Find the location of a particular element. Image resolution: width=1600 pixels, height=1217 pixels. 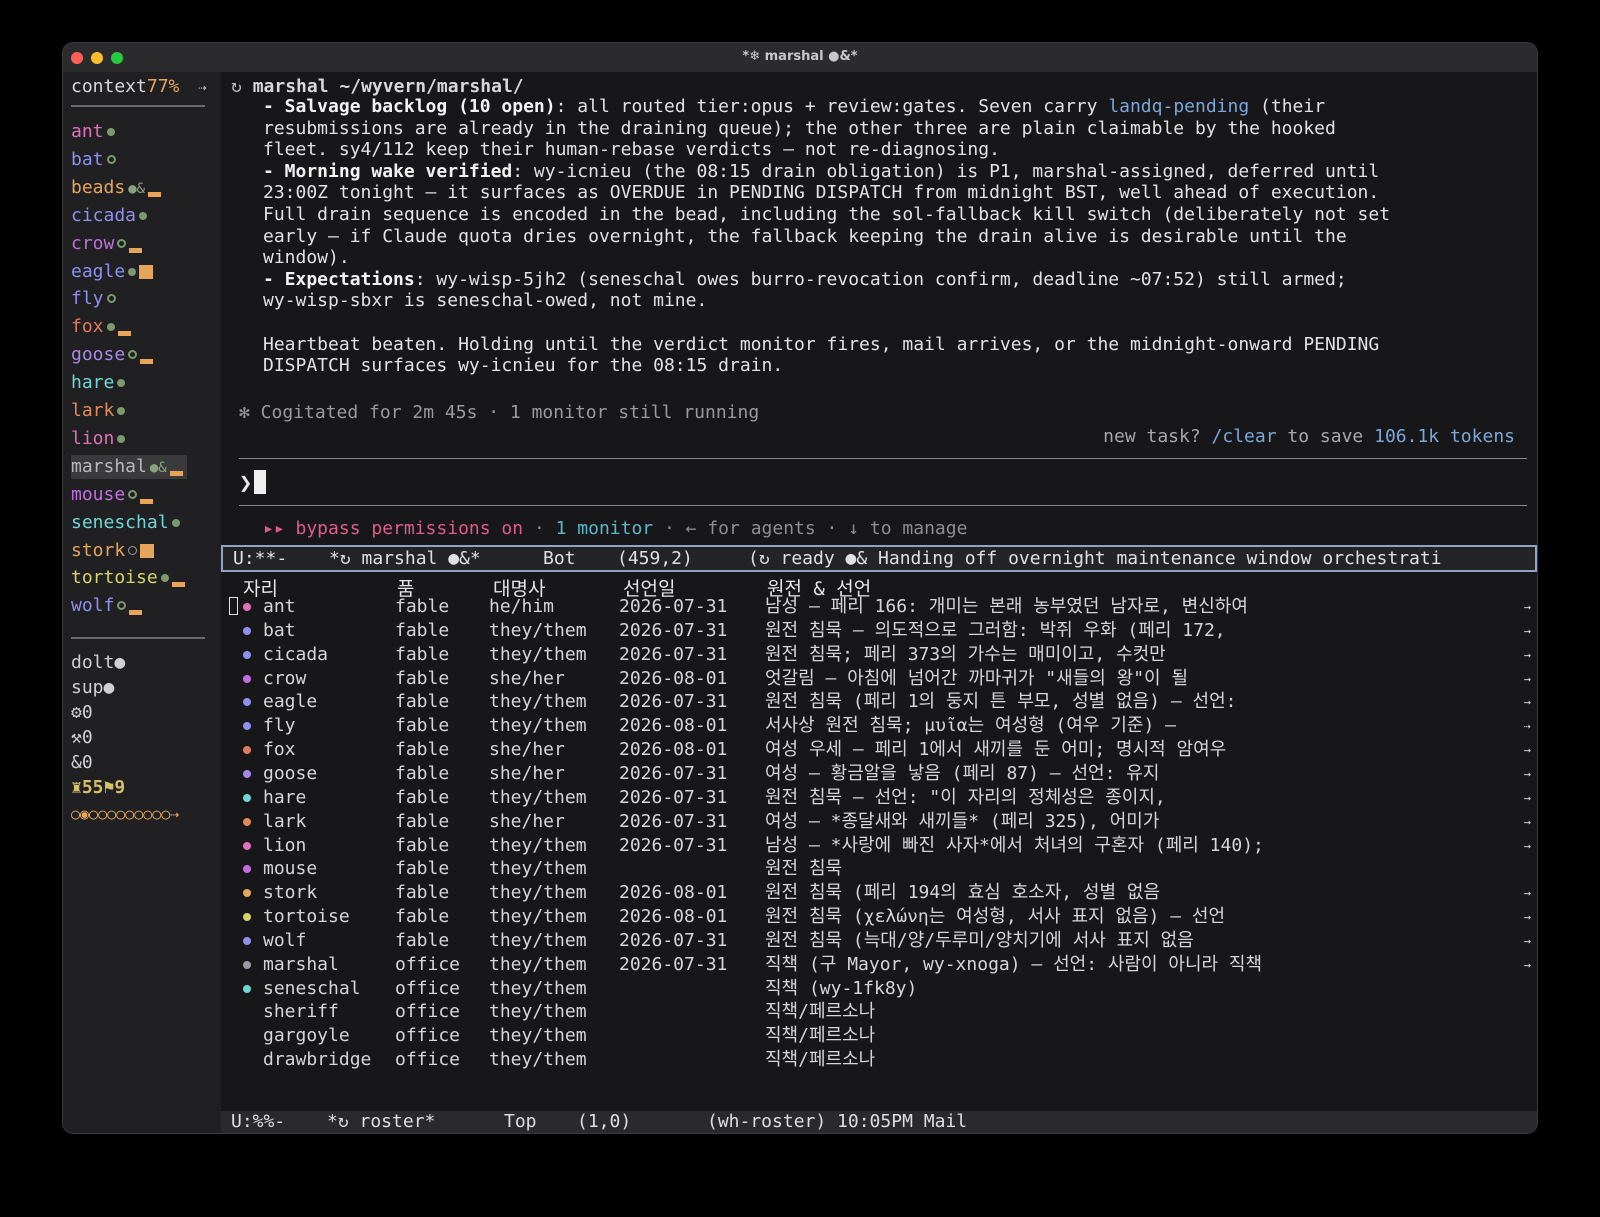

rook-flag-counter: ♜55⚑9 is located at coordinates (98, 787).